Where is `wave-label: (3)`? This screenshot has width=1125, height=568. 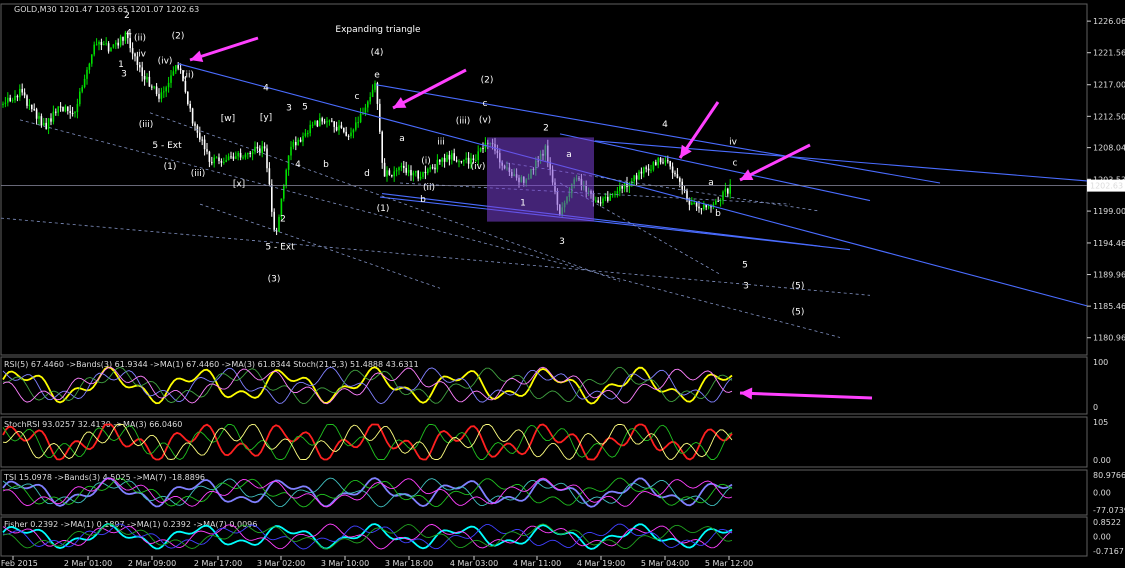 wave-label: (3) is located at coordinates (274, 279).